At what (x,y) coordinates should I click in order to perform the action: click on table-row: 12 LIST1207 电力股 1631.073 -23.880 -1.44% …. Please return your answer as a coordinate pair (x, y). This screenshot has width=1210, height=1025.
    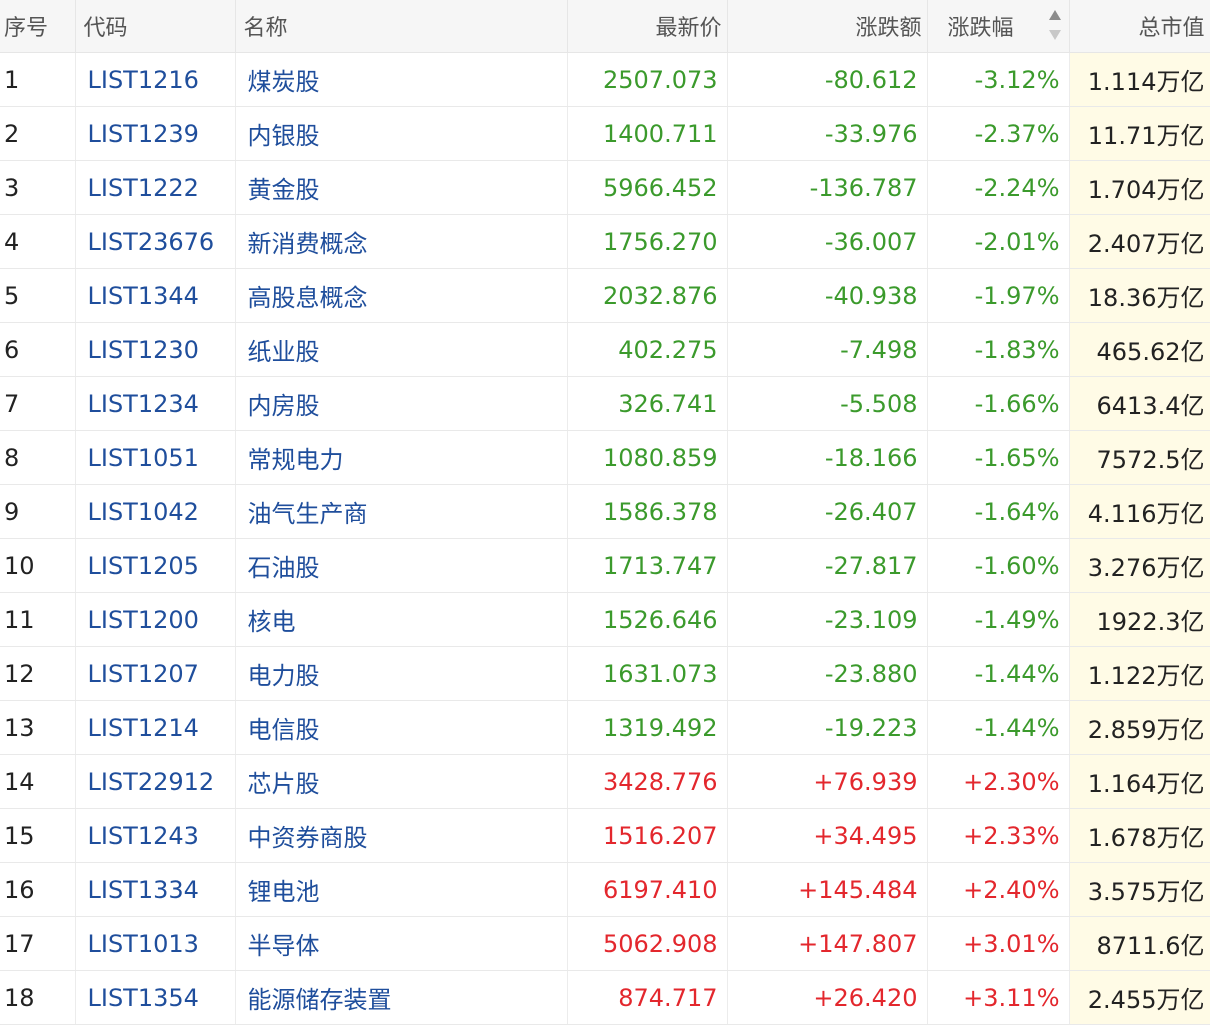
    Looking at the image, I should click on (605, 673).